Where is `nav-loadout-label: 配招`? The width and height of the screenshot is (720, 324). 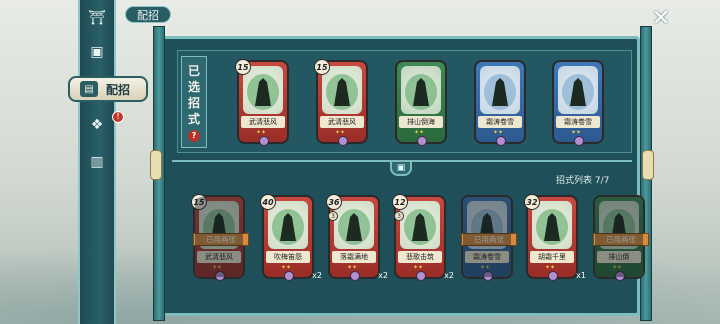
nav-loadout-label: 配招 is located at coordinates (118, 89).